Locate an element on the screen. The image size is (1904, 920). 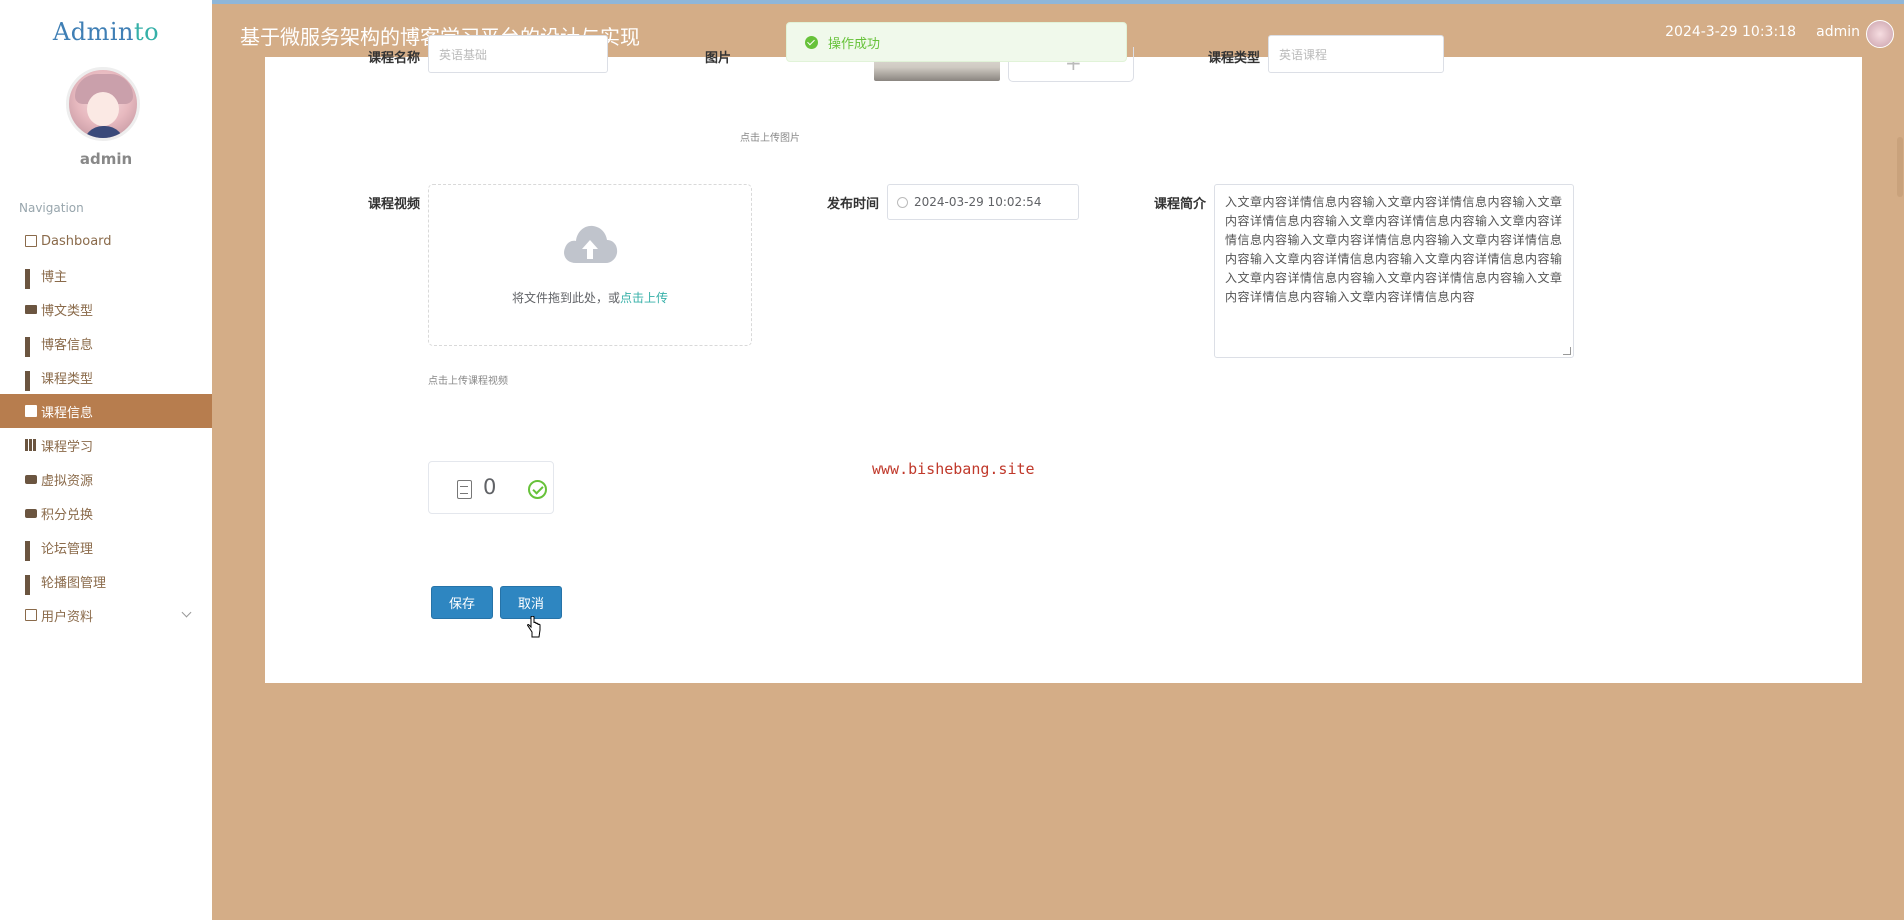
dropzone-text: 将文件拖到此处，或点击上传 is located at coordinates (590, 297).